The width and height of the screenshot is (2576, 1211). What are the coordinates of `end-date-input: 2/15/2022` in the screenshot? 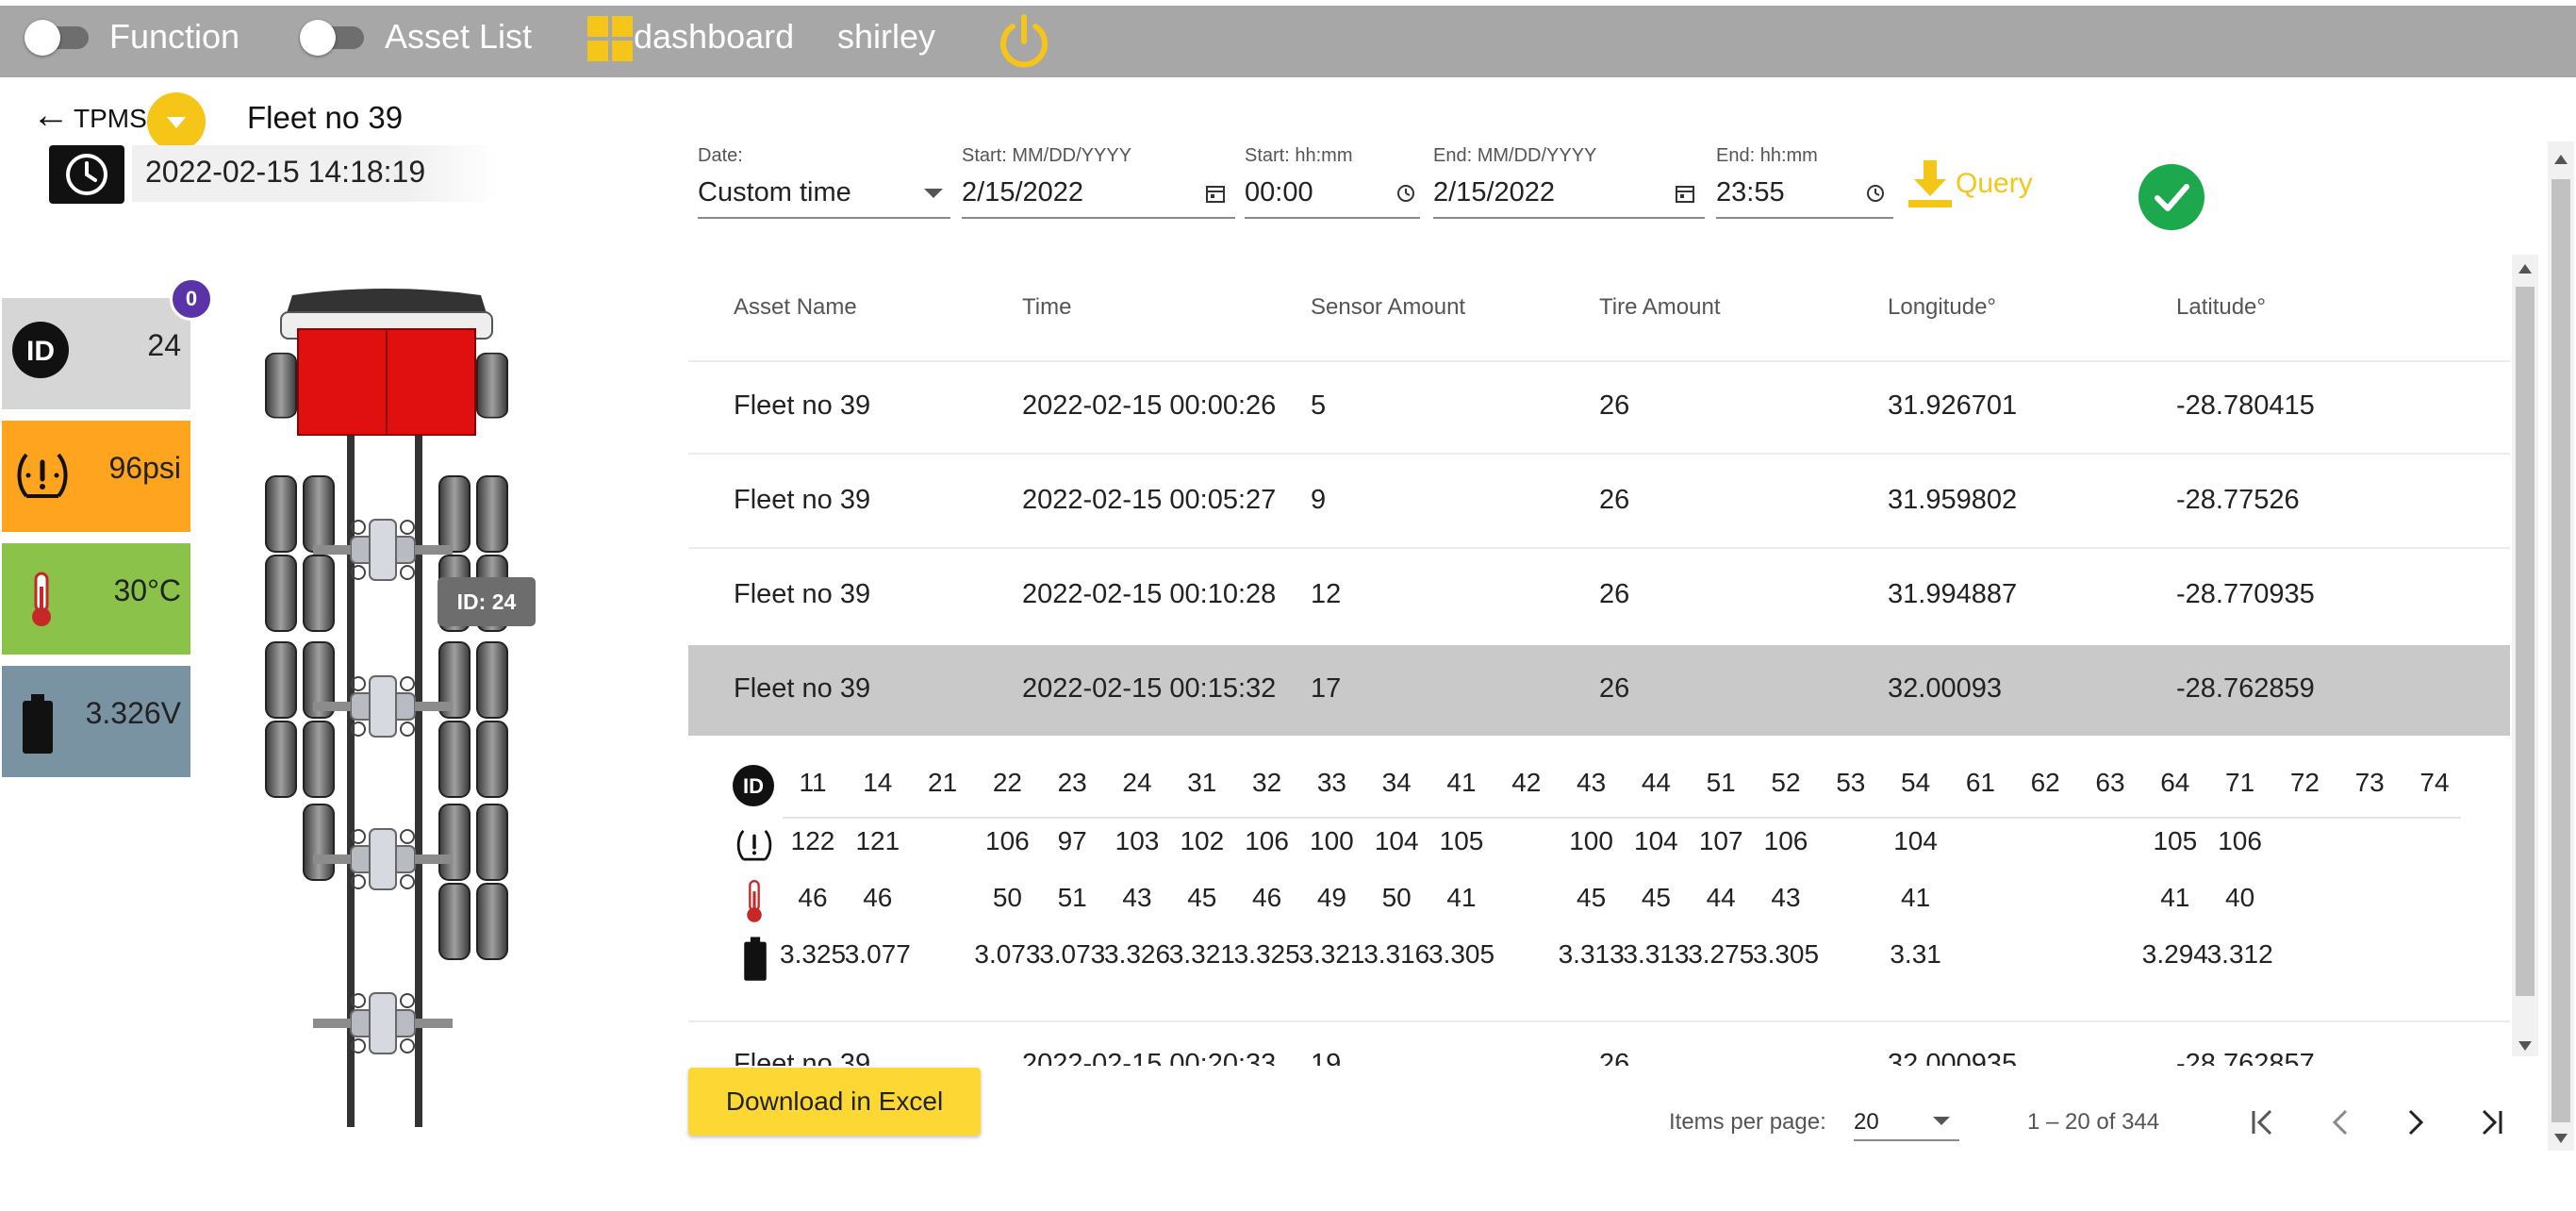 It's located at (1494, 193).